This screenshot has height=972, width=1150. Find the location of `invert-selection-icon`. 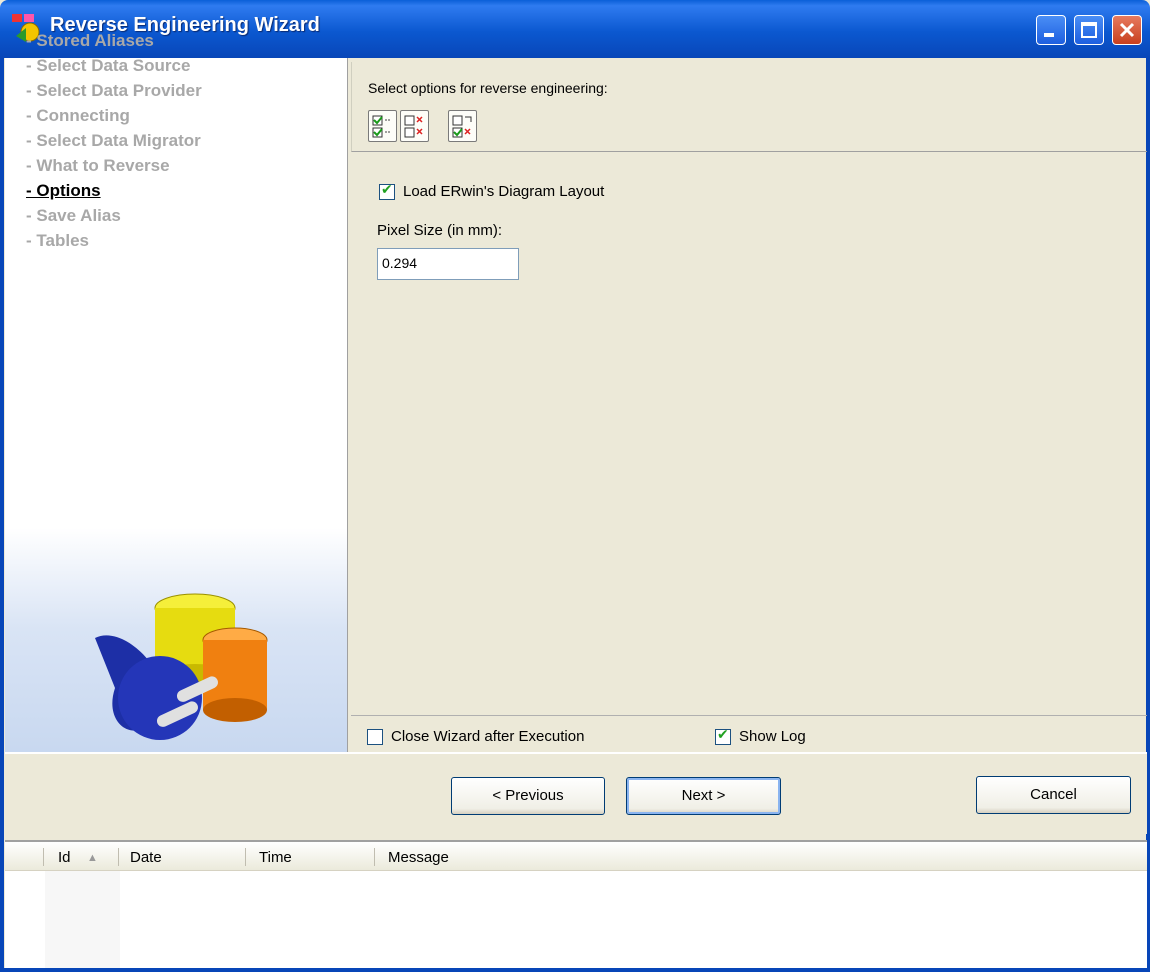

invert-selection-icon is located at coordinates (462, 126).